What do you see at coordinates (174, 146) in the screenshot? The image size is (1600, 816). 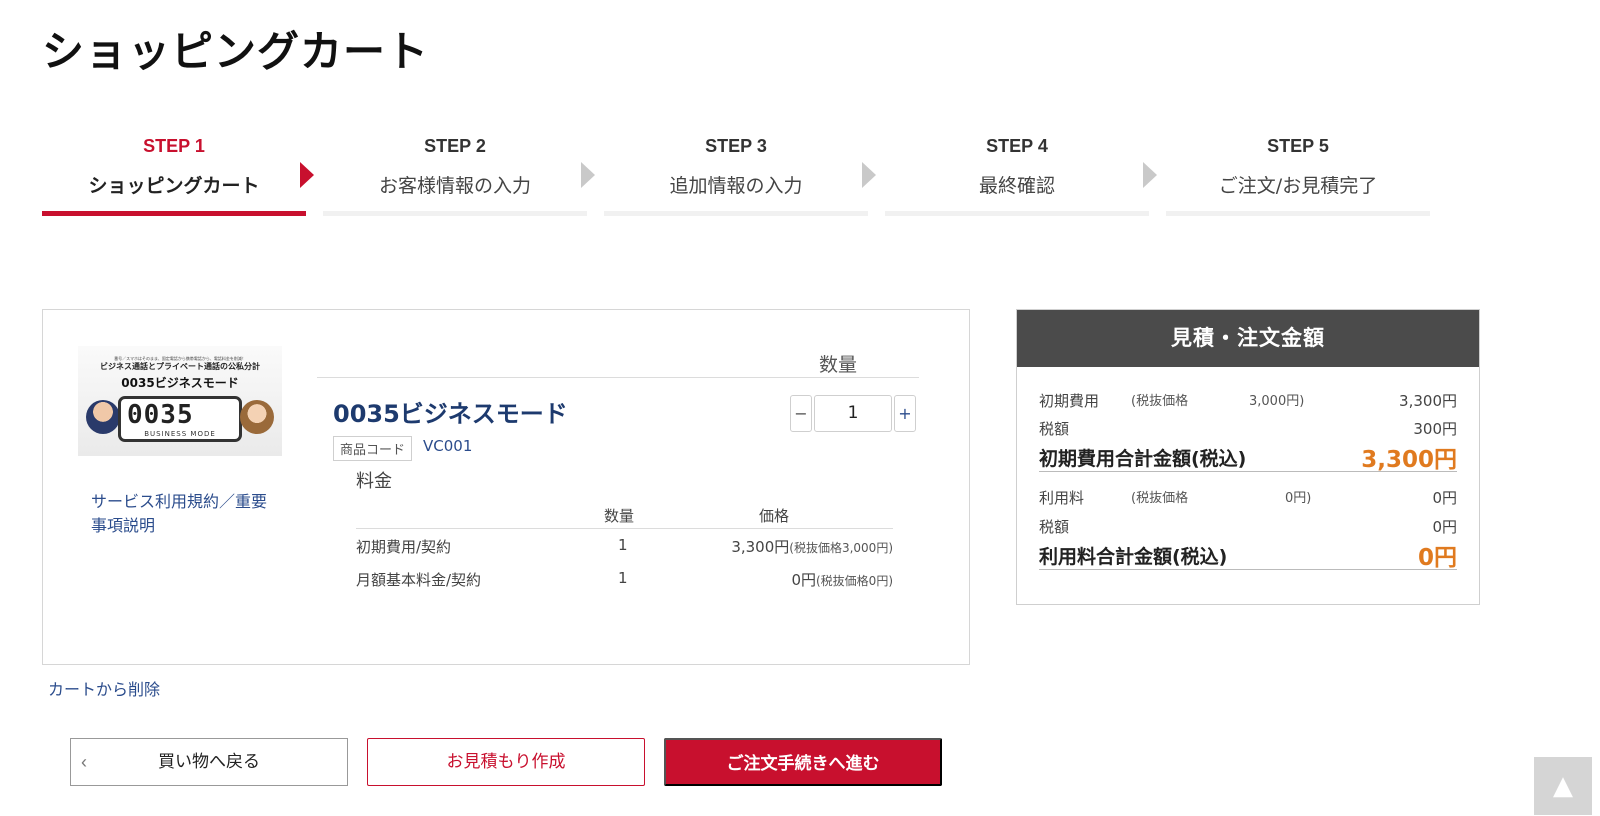 I see `step-number: STEP 1` at bounding box center [174, 146].